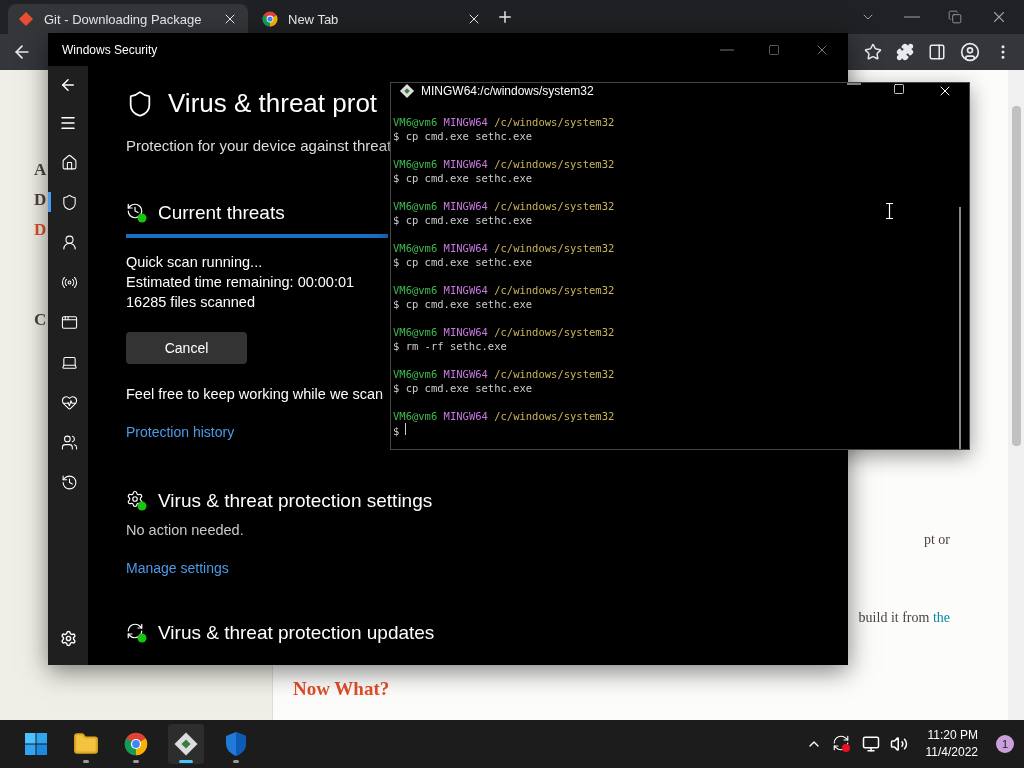 This screenshot has height=768, width=1024. I want to click on mouse-cursor-icon, so click(889, 211).